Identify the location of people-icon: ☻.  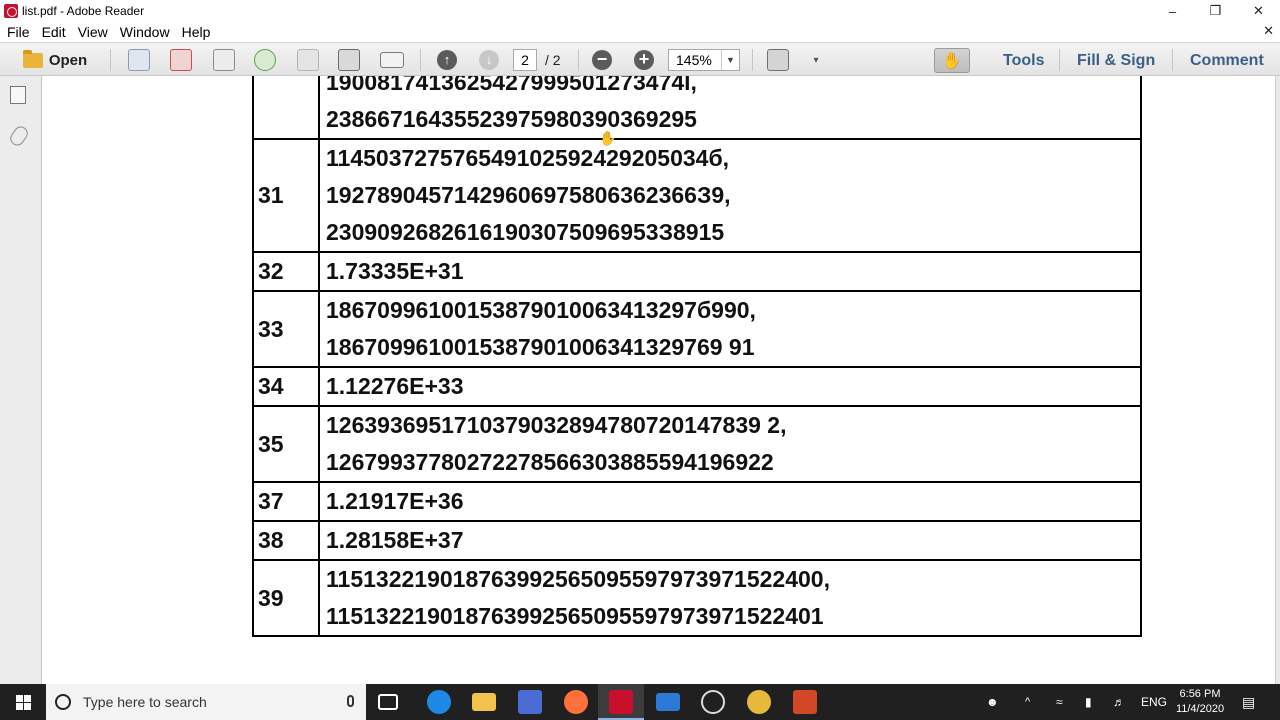
(992, 702).